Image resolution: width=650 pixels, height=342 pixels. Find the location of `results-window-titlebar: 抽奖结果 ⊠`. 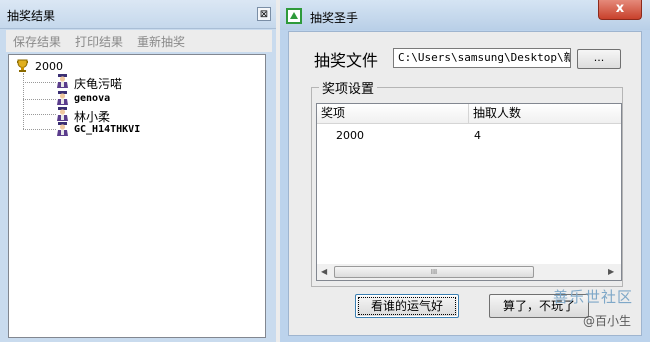

results-window-titlebar: 抽奖结果 ⊠ is located at coordinates (138, 14).